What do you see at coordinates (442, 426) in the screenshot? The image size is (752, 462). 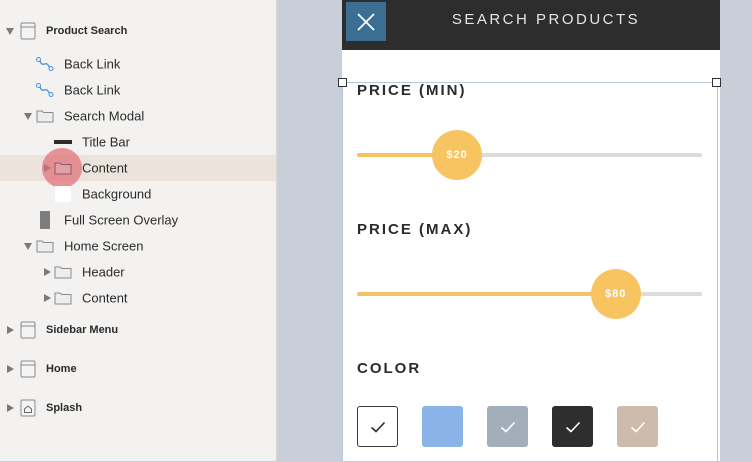 I see `color-swatch-blue` at bounding box center [442, 426].